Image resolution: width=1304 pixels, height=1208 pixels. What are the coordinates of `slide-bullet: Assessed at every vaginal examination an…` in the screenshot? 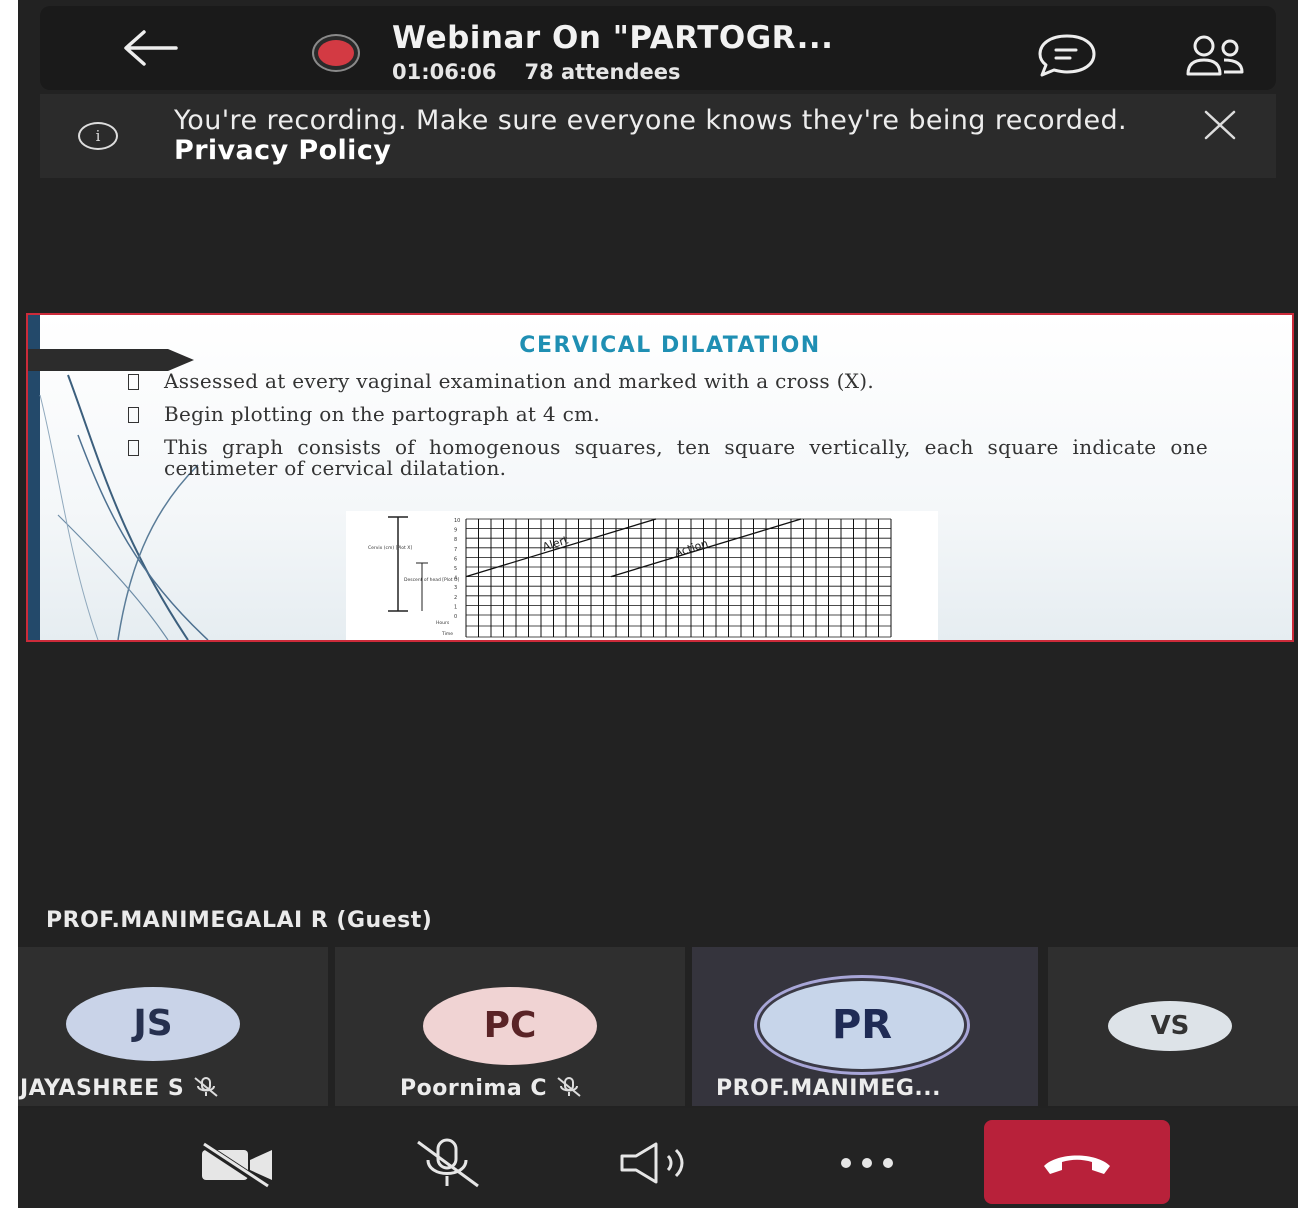 It's located at (668, 381).